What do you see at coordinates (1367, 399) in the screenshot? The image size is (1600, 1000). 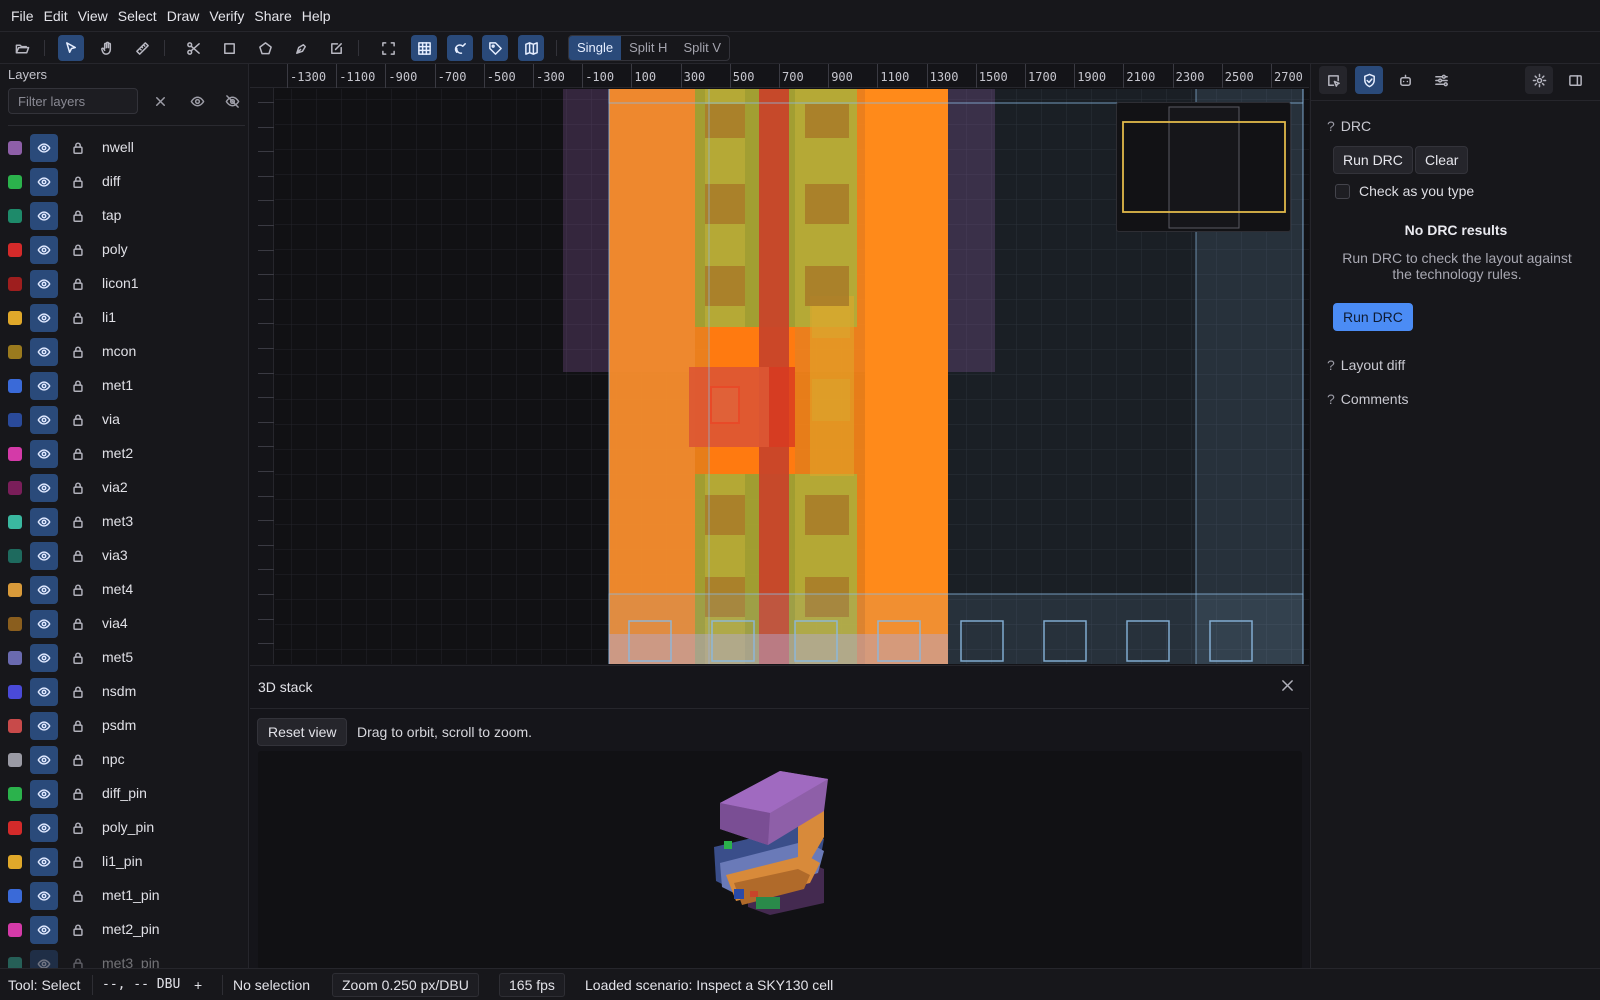 I see `comments-section-header: ? Comments` at bounding box center [1367, 399].